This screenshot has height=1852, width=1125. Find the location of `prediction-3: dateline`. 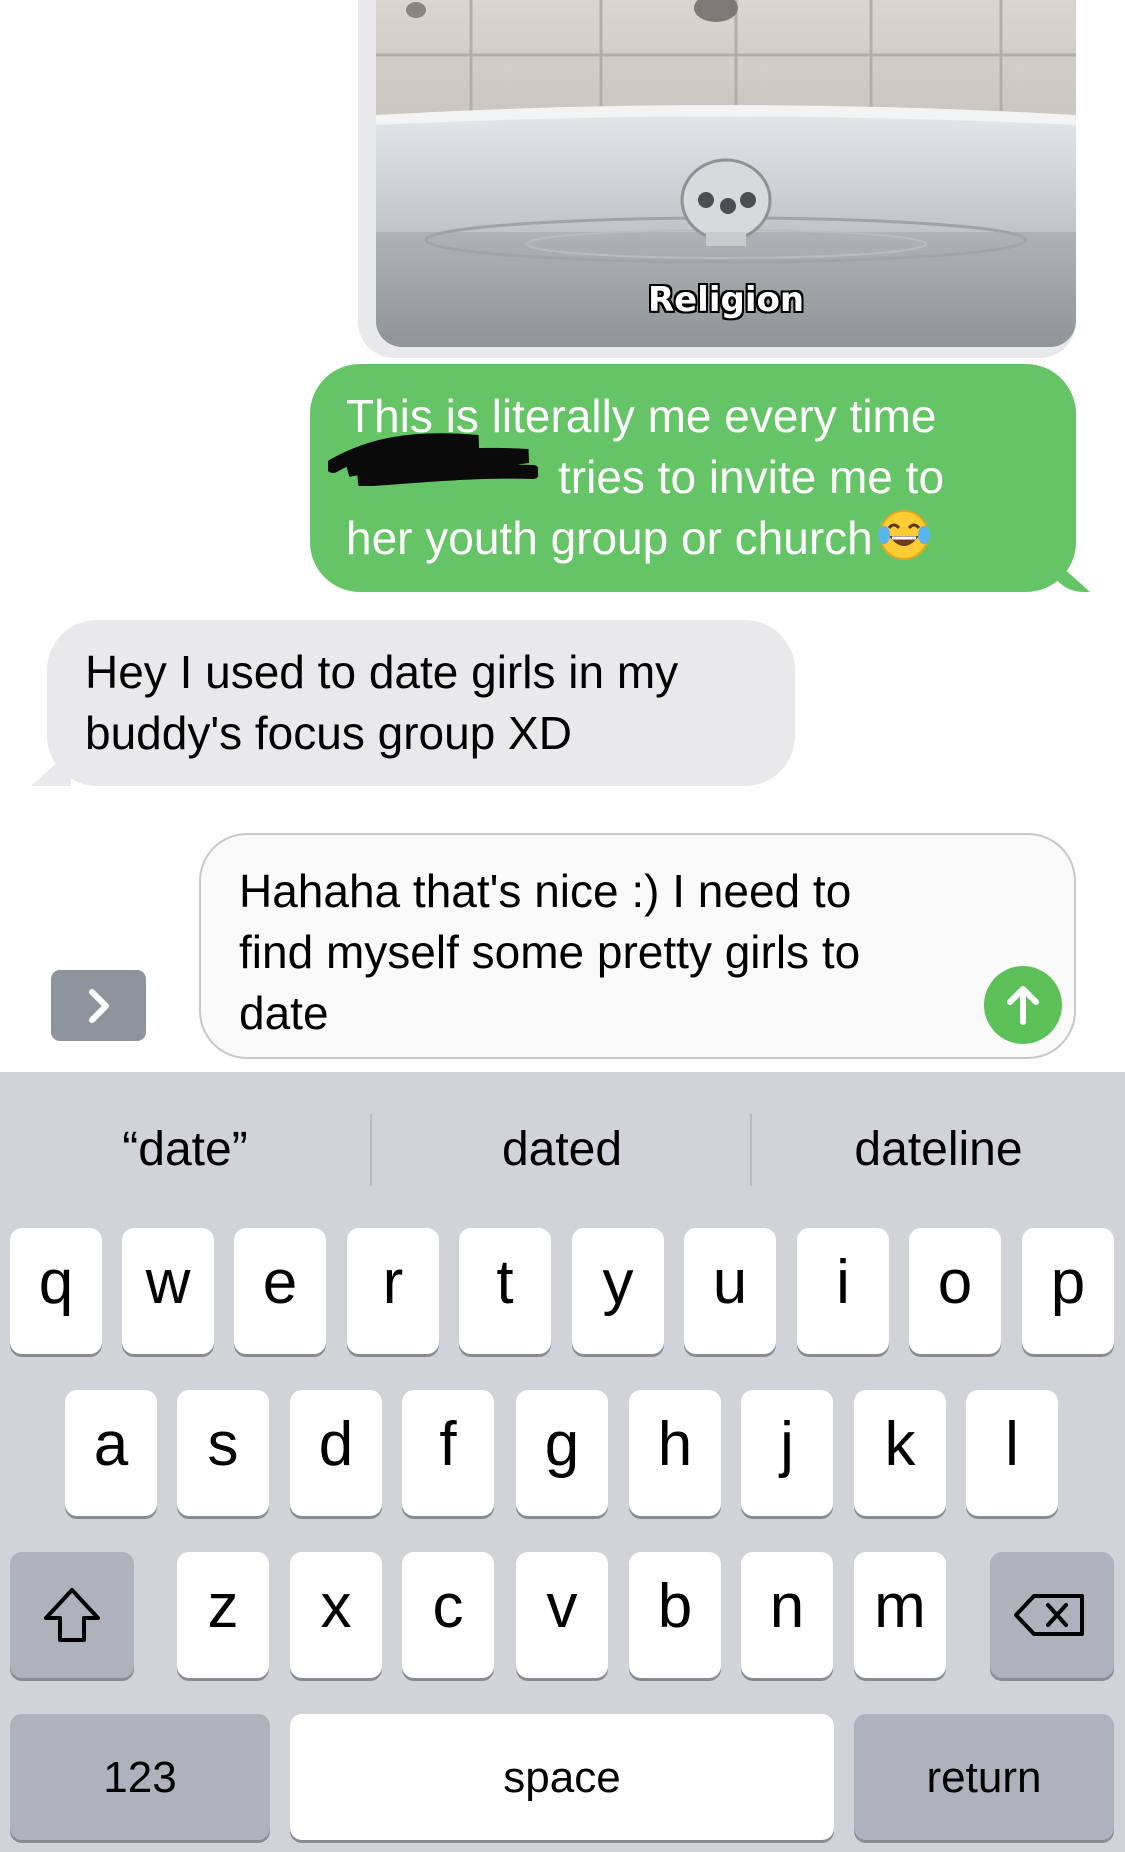

prediction-3: dateline is located at coordinates (938, 1150).